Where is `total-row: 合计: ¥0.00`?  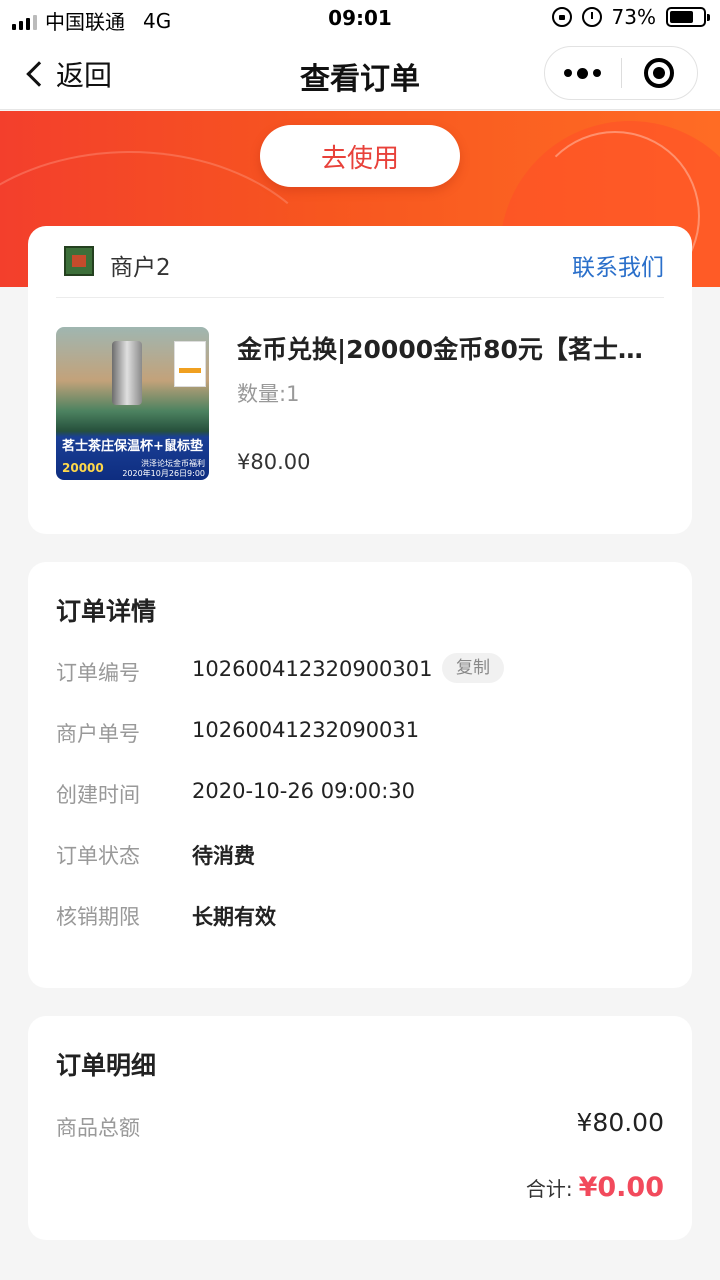
total-row: 合计: ¥0.00 is located at coordinates (595, 1187).